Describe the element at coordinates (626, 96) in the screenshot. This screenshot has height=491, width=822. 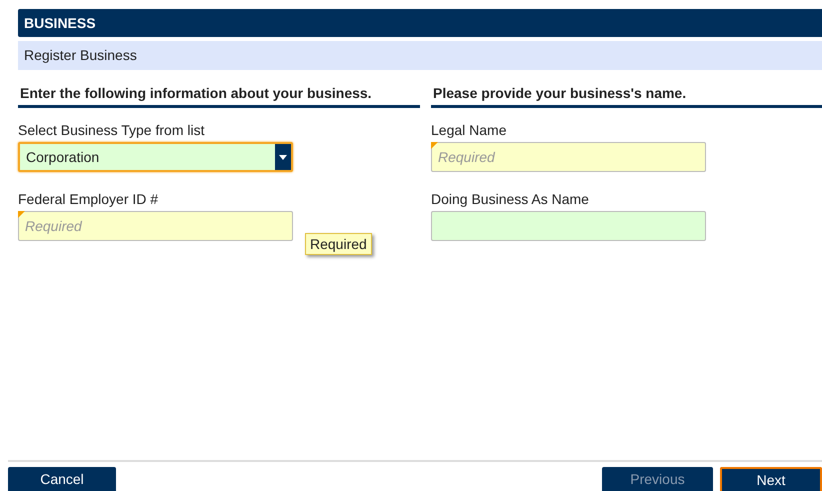
I see `section-heading: Please provide your business's name.` at that location.